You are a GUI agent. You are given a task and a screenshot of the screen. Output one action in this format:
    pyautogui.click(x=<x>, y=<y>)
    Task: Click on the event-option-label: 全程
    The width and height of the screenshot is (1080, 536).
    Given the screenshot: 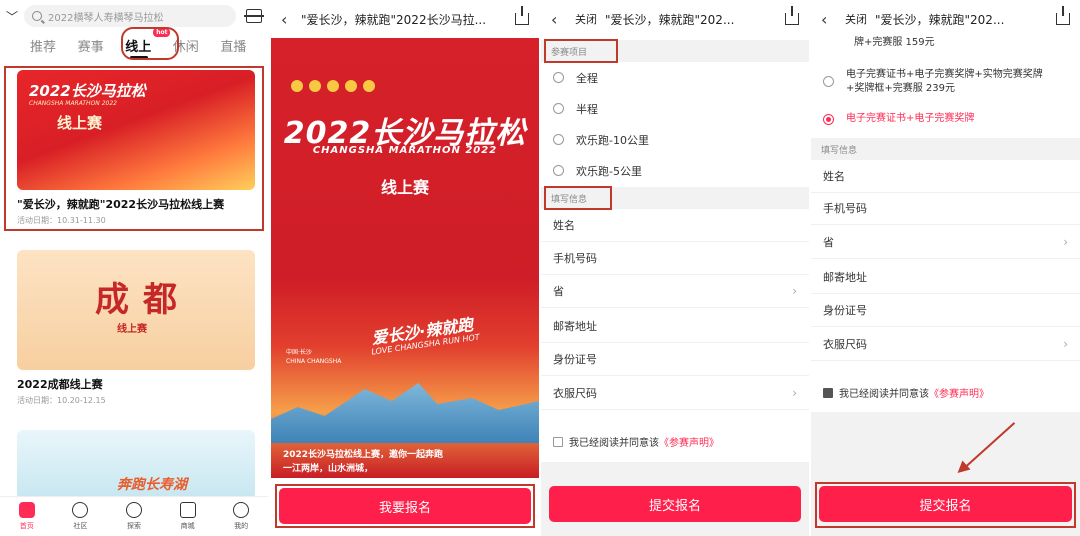 What is the action you would take?
    pyautogui.click(x=587, y=78)
    